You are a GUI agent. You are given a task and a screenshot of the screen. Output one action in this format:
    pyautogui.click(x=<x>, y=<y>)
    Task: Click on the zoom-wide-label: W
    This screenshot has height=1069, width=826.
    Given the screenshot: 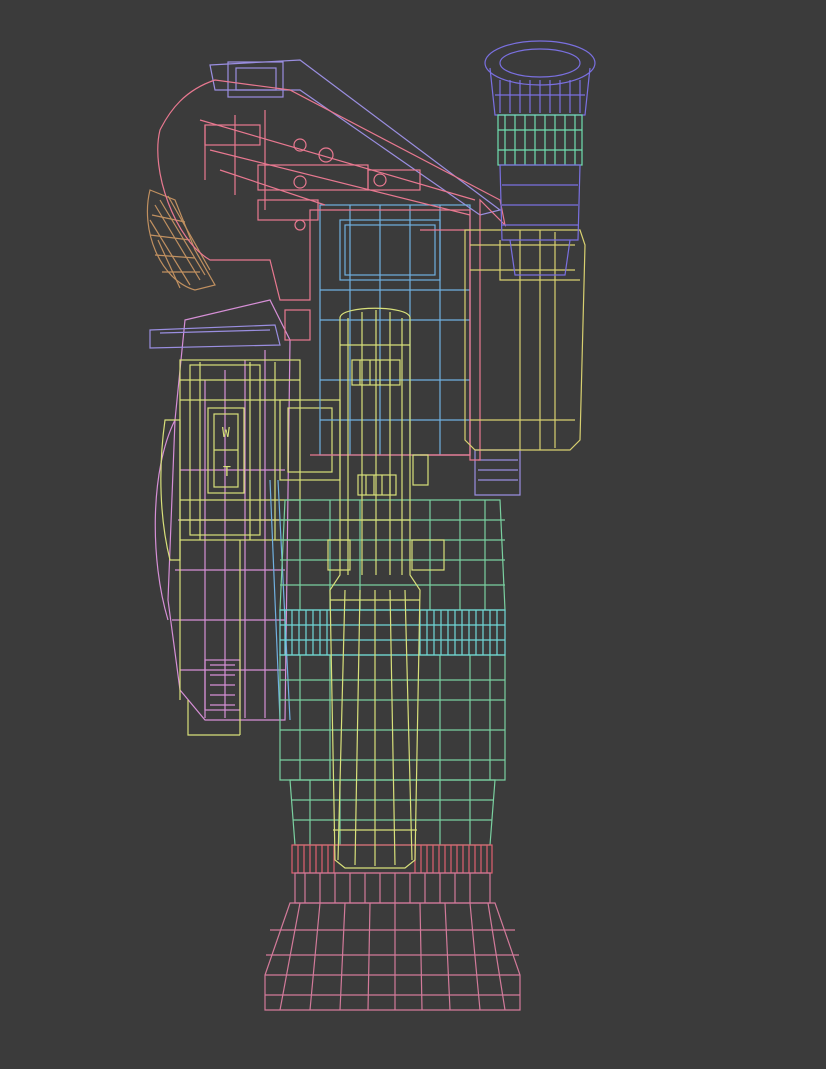 What is the action you would take?
    pyautogui.click(x=226, y=433)
    